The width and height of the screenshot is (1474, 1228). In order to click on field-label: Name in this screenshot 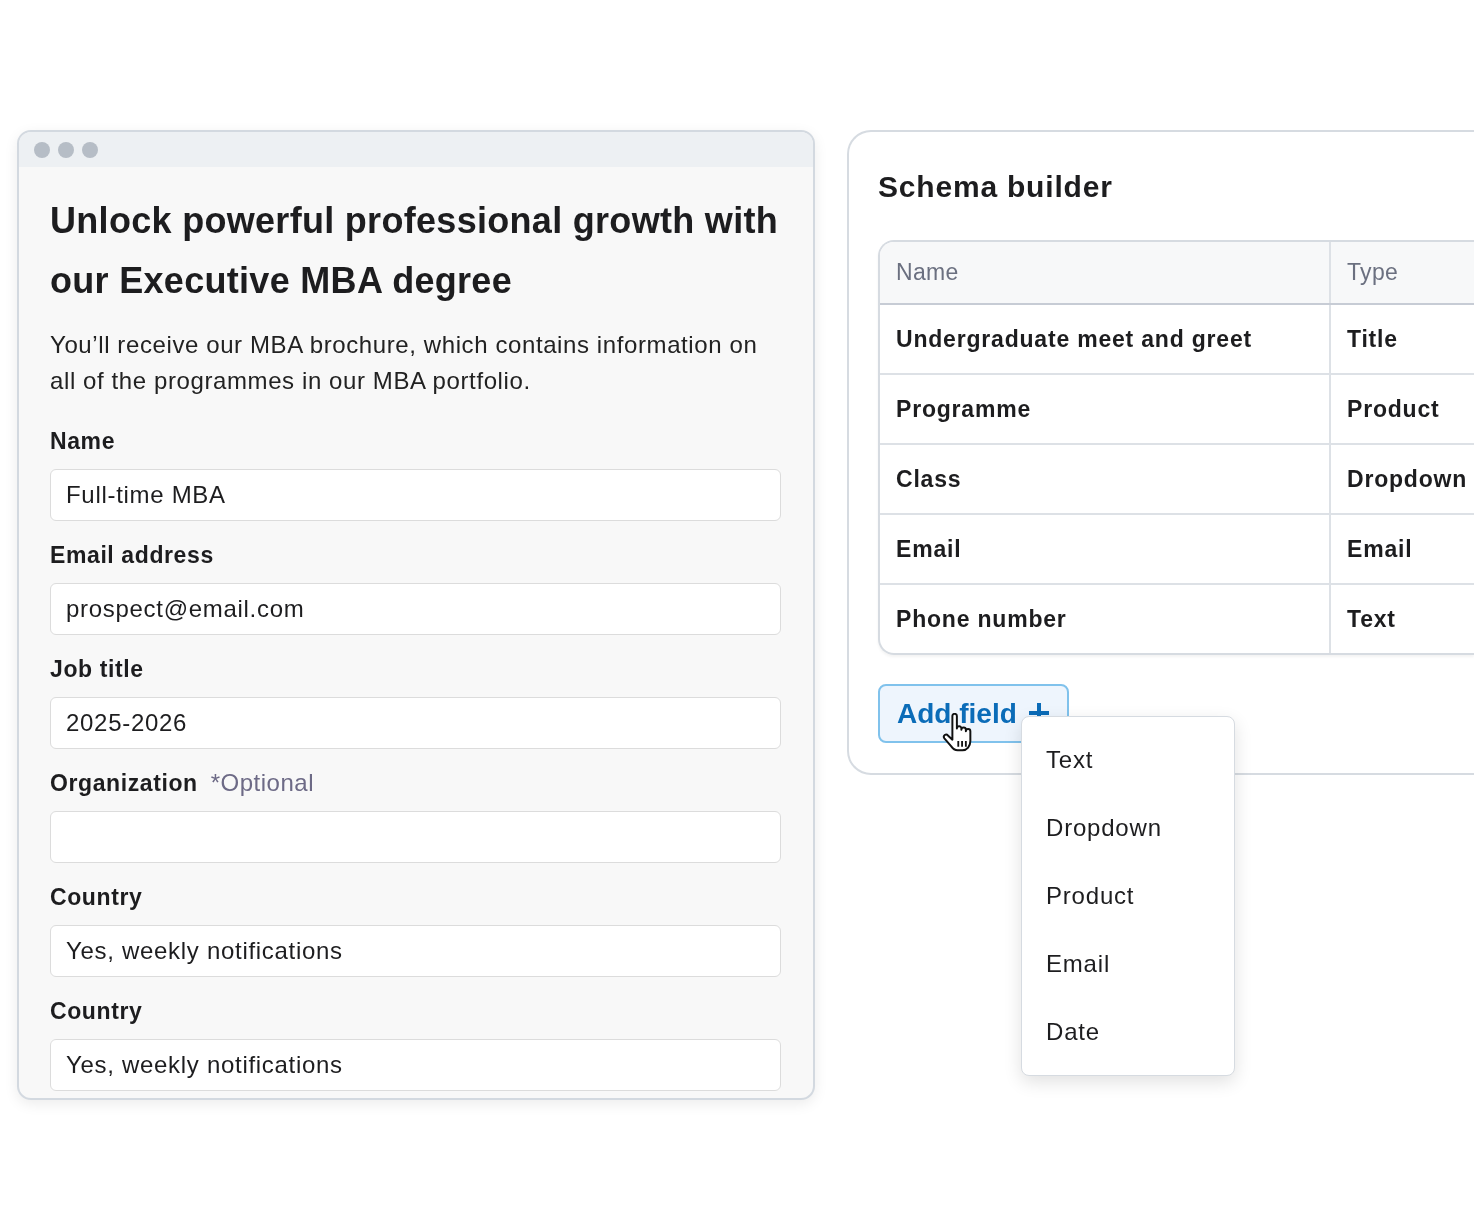, I will do `click(83, 441)`.